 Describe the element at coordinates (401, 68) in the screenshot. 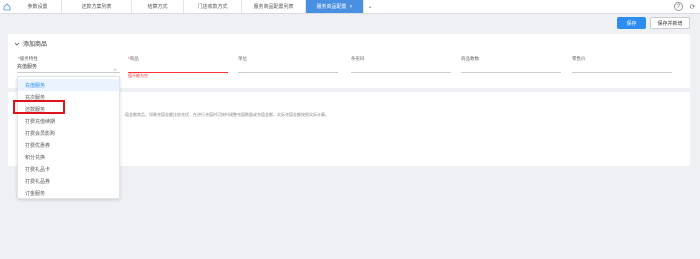

I see `code-input` at that location.